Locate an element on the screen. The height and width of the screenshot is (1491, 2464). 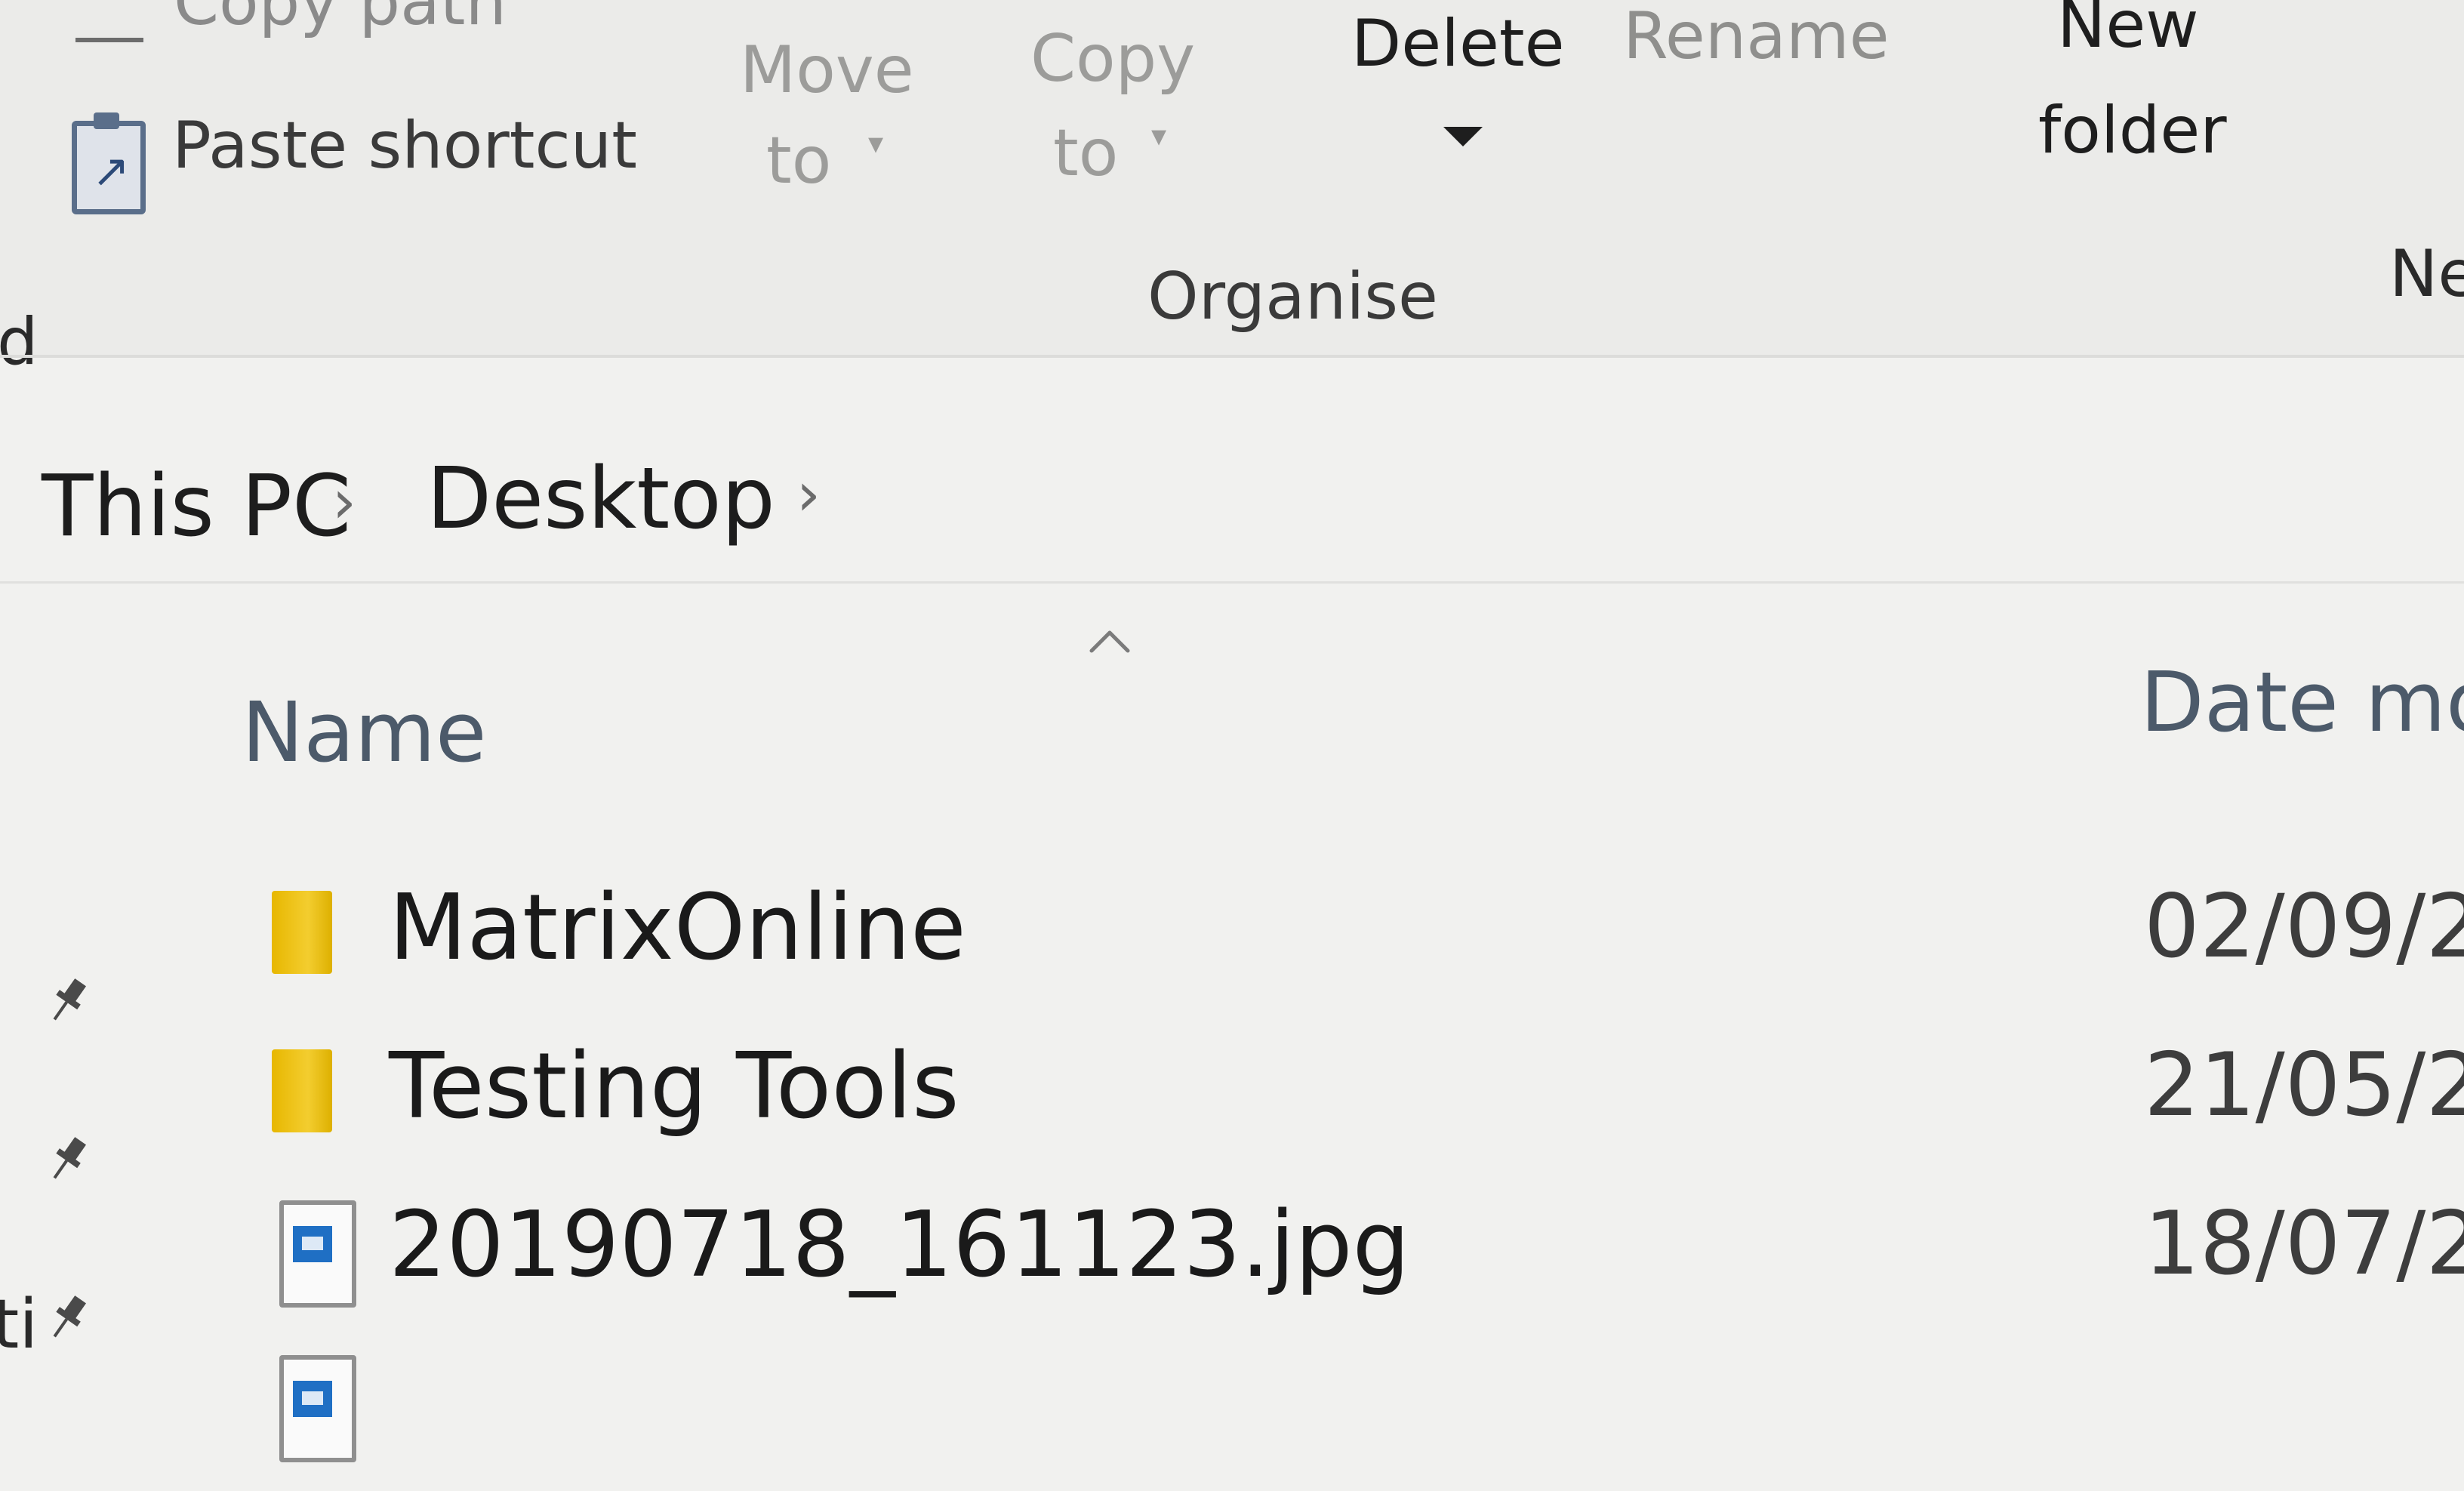
copy-path-button: Copy path is located at coordinates (340, 17).